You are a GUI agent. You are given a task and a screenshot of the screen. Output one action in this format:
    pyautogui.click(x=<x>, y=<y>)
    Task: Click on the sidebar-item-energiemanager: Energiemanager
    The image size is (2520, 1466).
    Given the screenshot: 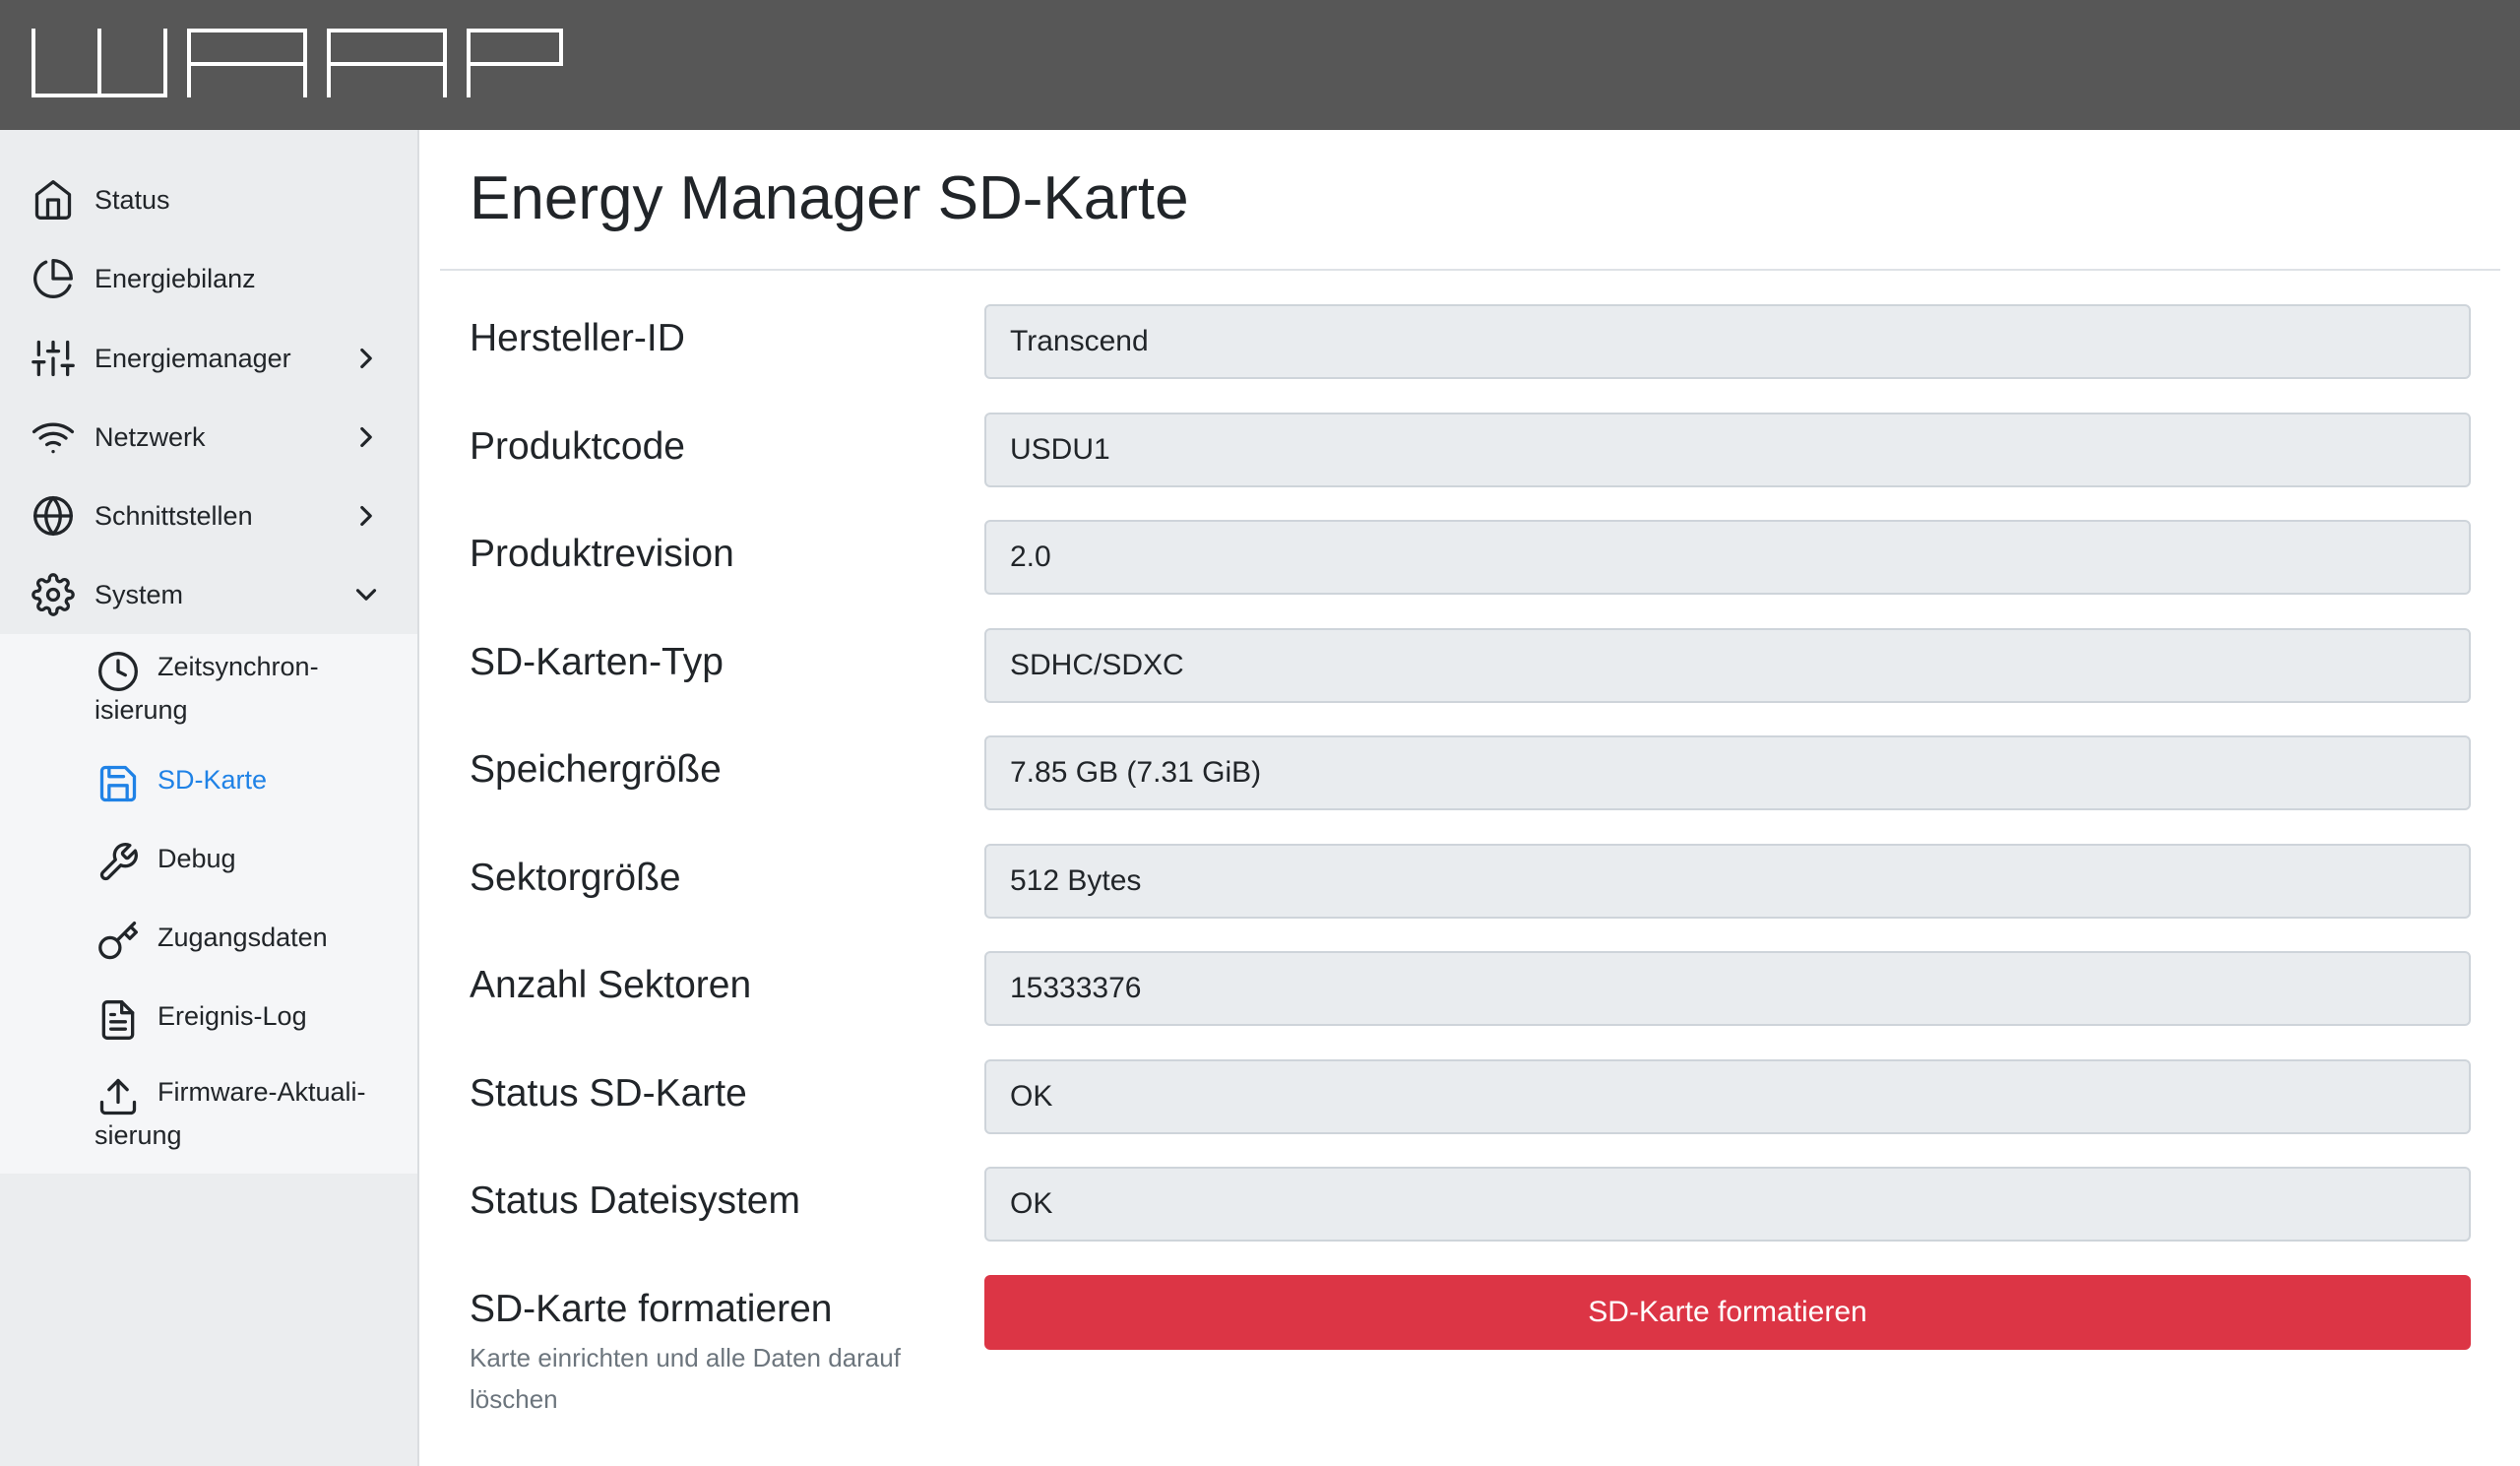 What is the action you would take?
    pyautogui.click(x=208, y=359)
    